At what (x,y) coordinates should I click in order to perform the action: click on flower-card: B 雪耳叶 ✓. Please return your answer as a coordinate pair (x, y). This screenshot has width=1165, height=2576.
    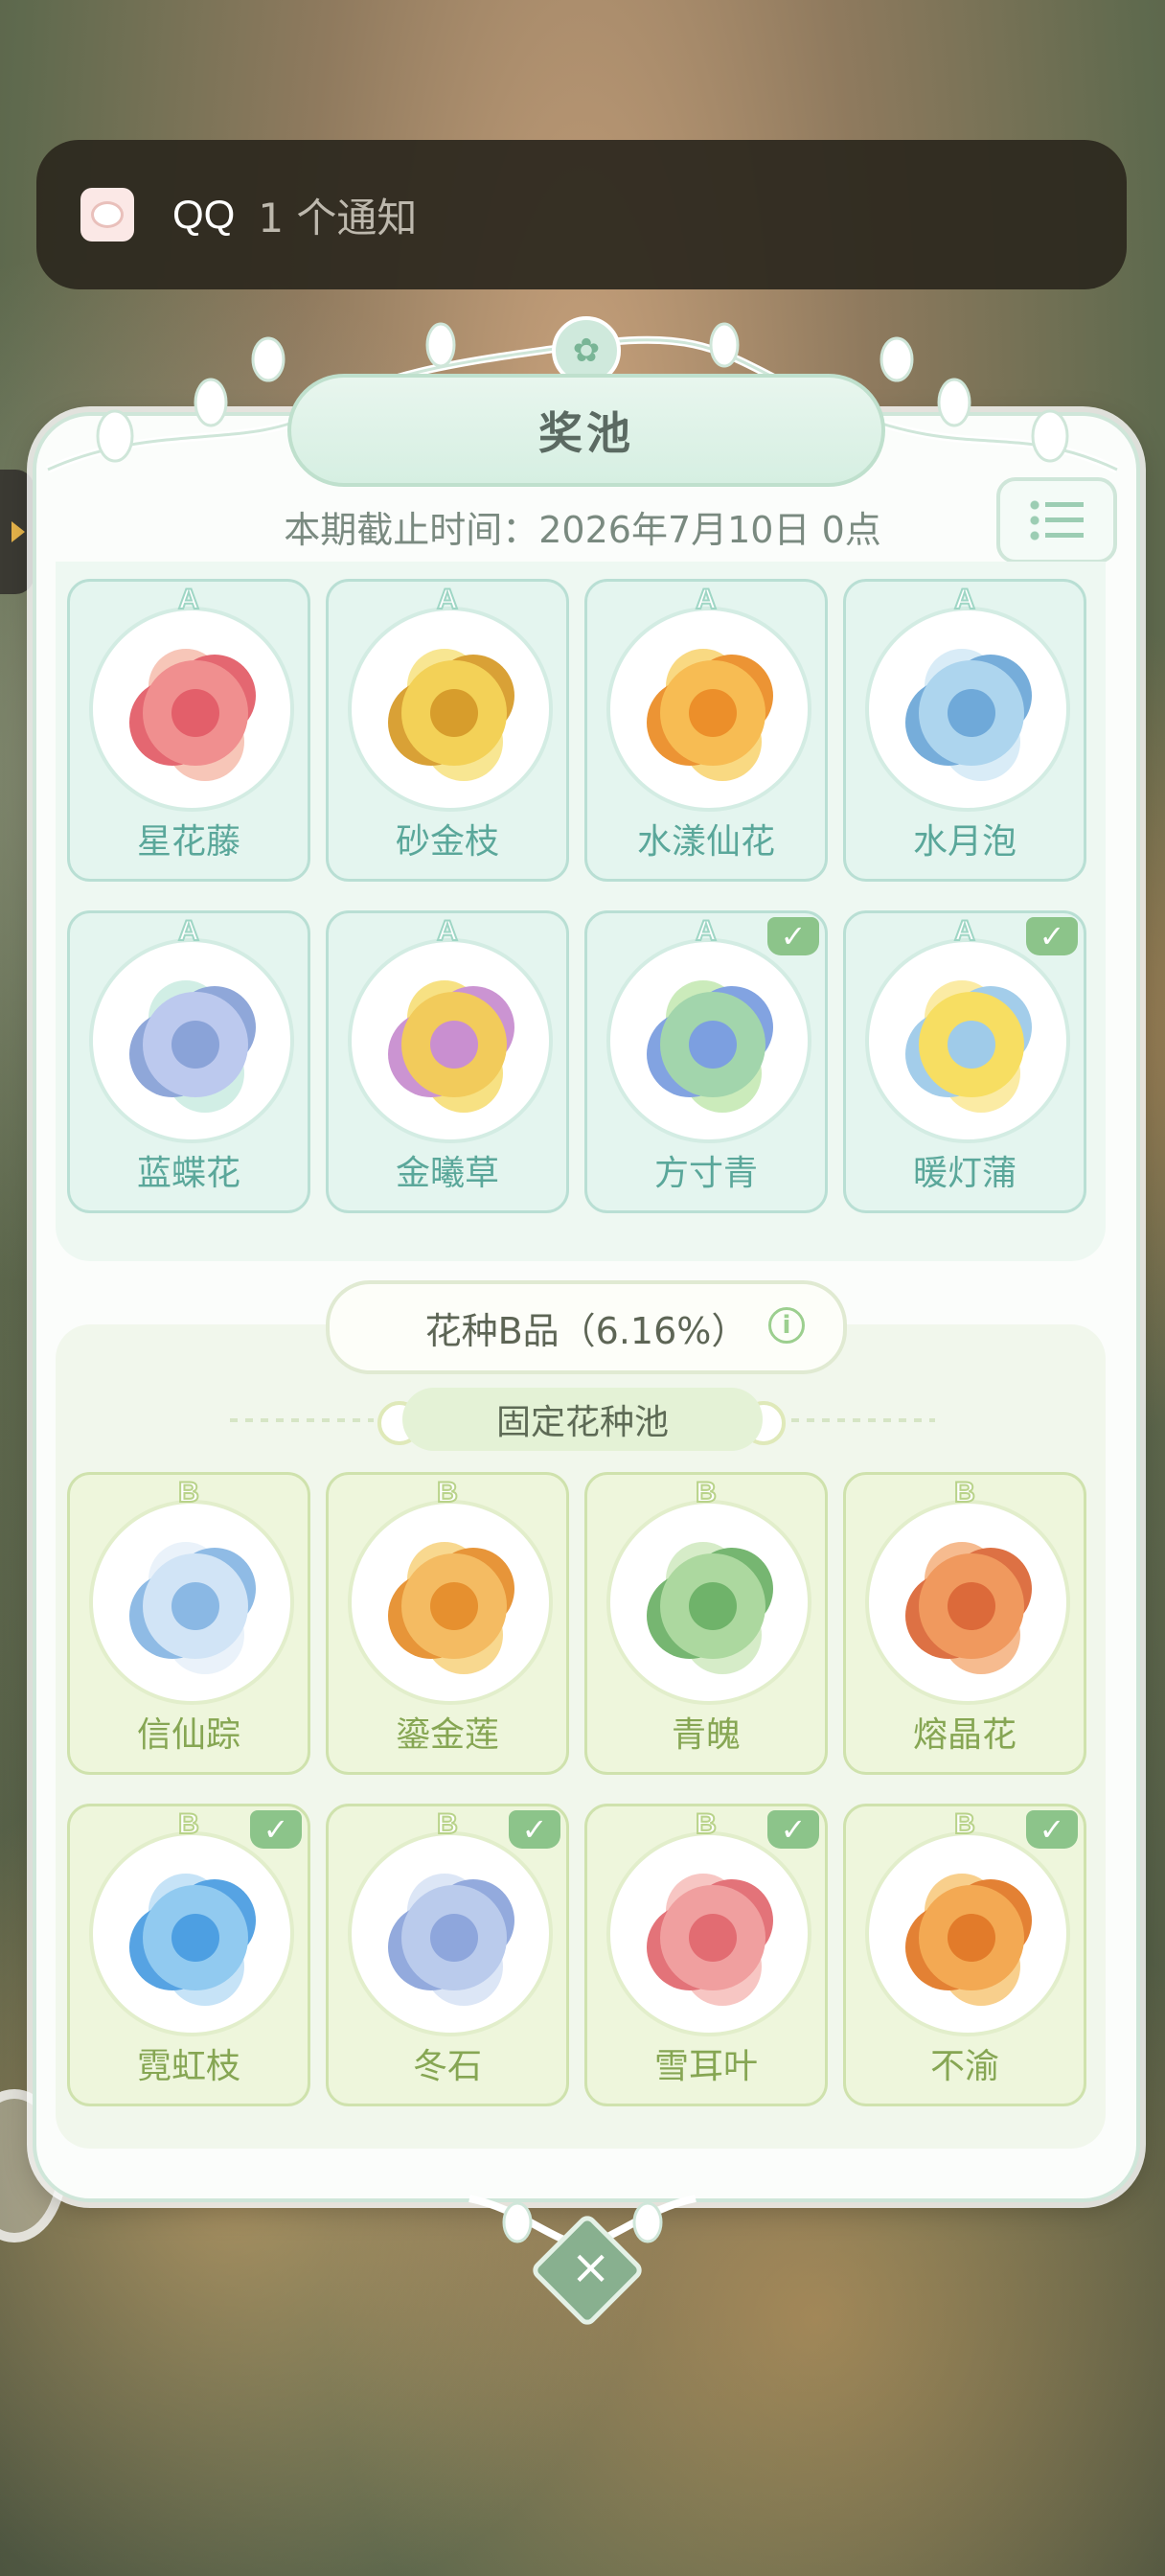
    Looking at the image, I should click on (706, 1955).